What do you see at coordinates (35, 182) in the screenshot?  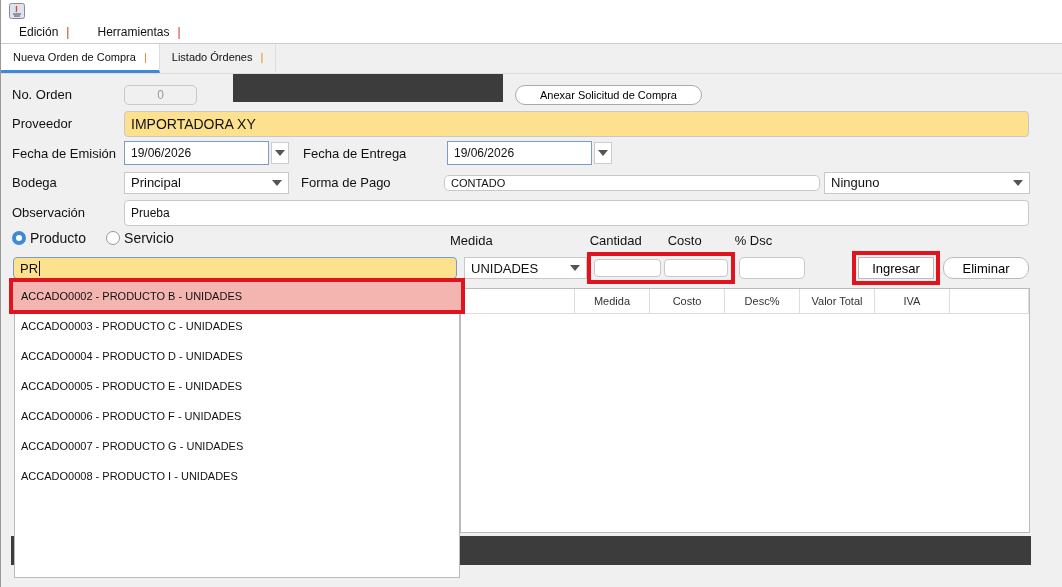 I see `field-label: Bodega` at bounding box center [35, 182].